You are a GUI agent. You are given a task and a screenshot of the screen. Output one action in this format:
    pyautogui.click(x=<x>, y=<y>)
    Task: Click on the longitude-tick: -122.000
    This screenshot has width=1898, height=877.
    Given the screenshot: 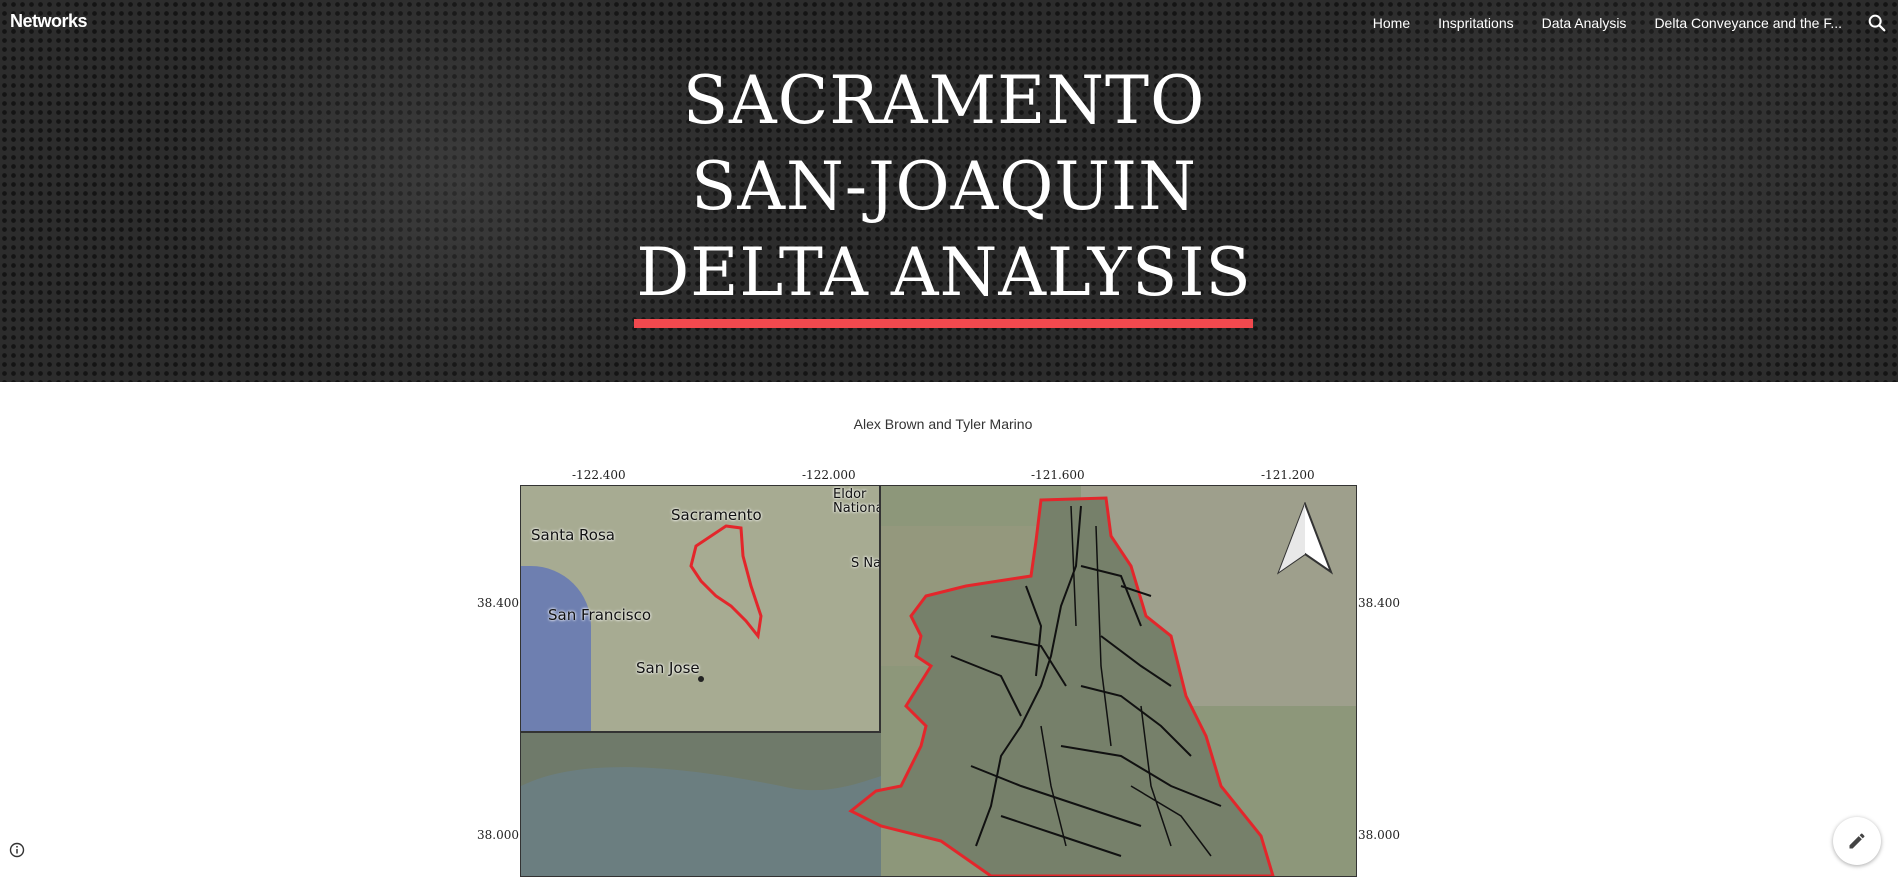 What is the action you would take?
    pyautogui.click(x=829, y=475)
    